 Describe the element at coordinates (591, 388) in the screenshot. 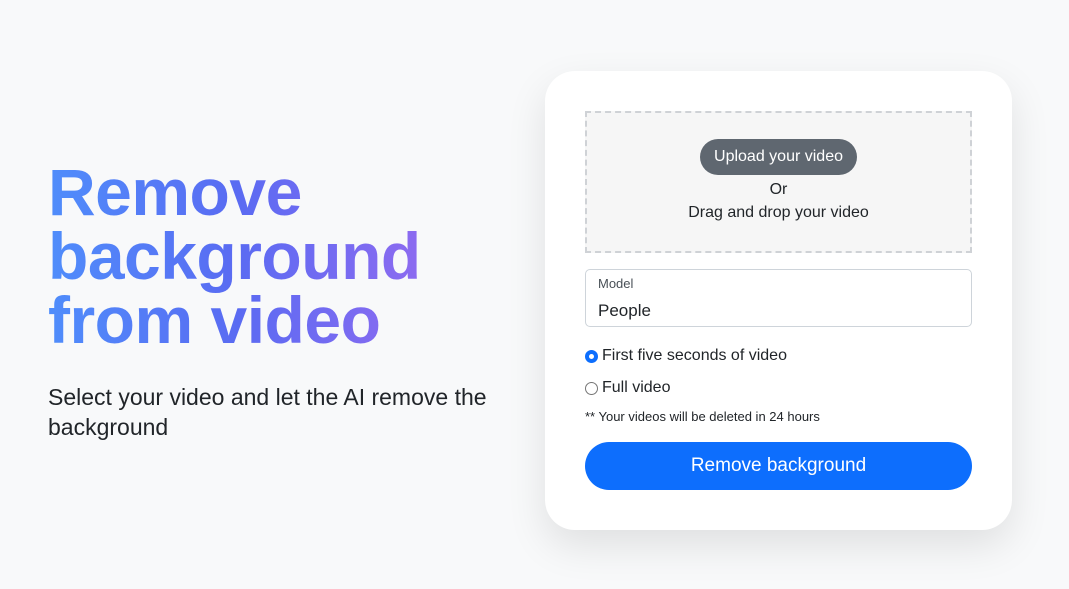

I see `full-video-radio` at that location.